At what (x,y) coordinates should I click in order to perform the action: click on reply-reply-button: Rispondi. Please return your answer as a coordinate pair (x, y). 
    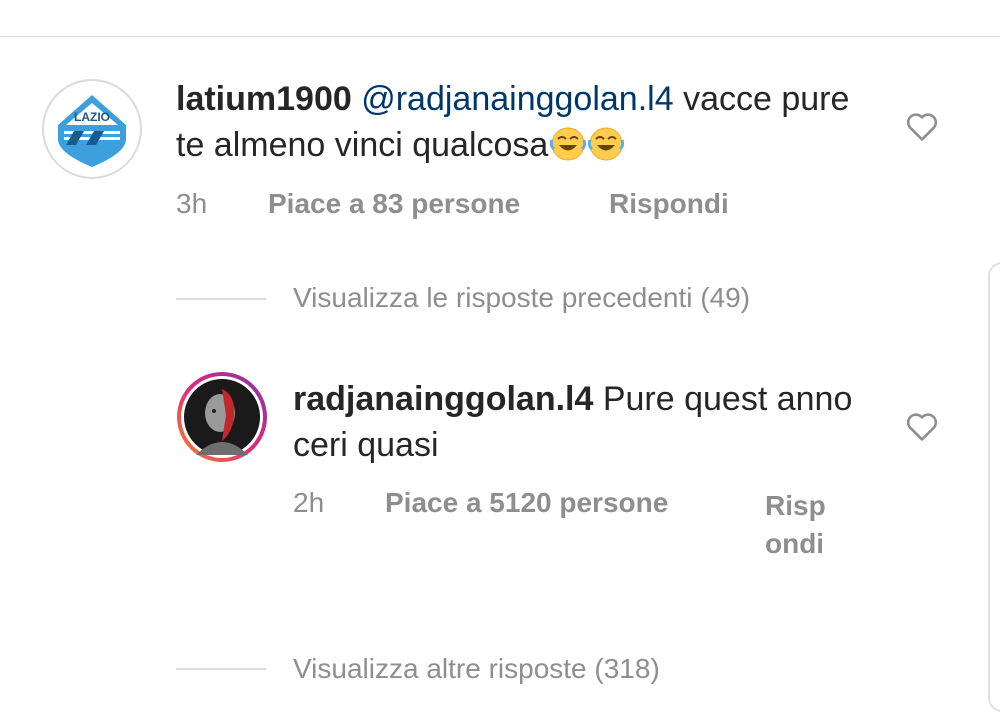
    Looking at the image, I should click on (800, 525).